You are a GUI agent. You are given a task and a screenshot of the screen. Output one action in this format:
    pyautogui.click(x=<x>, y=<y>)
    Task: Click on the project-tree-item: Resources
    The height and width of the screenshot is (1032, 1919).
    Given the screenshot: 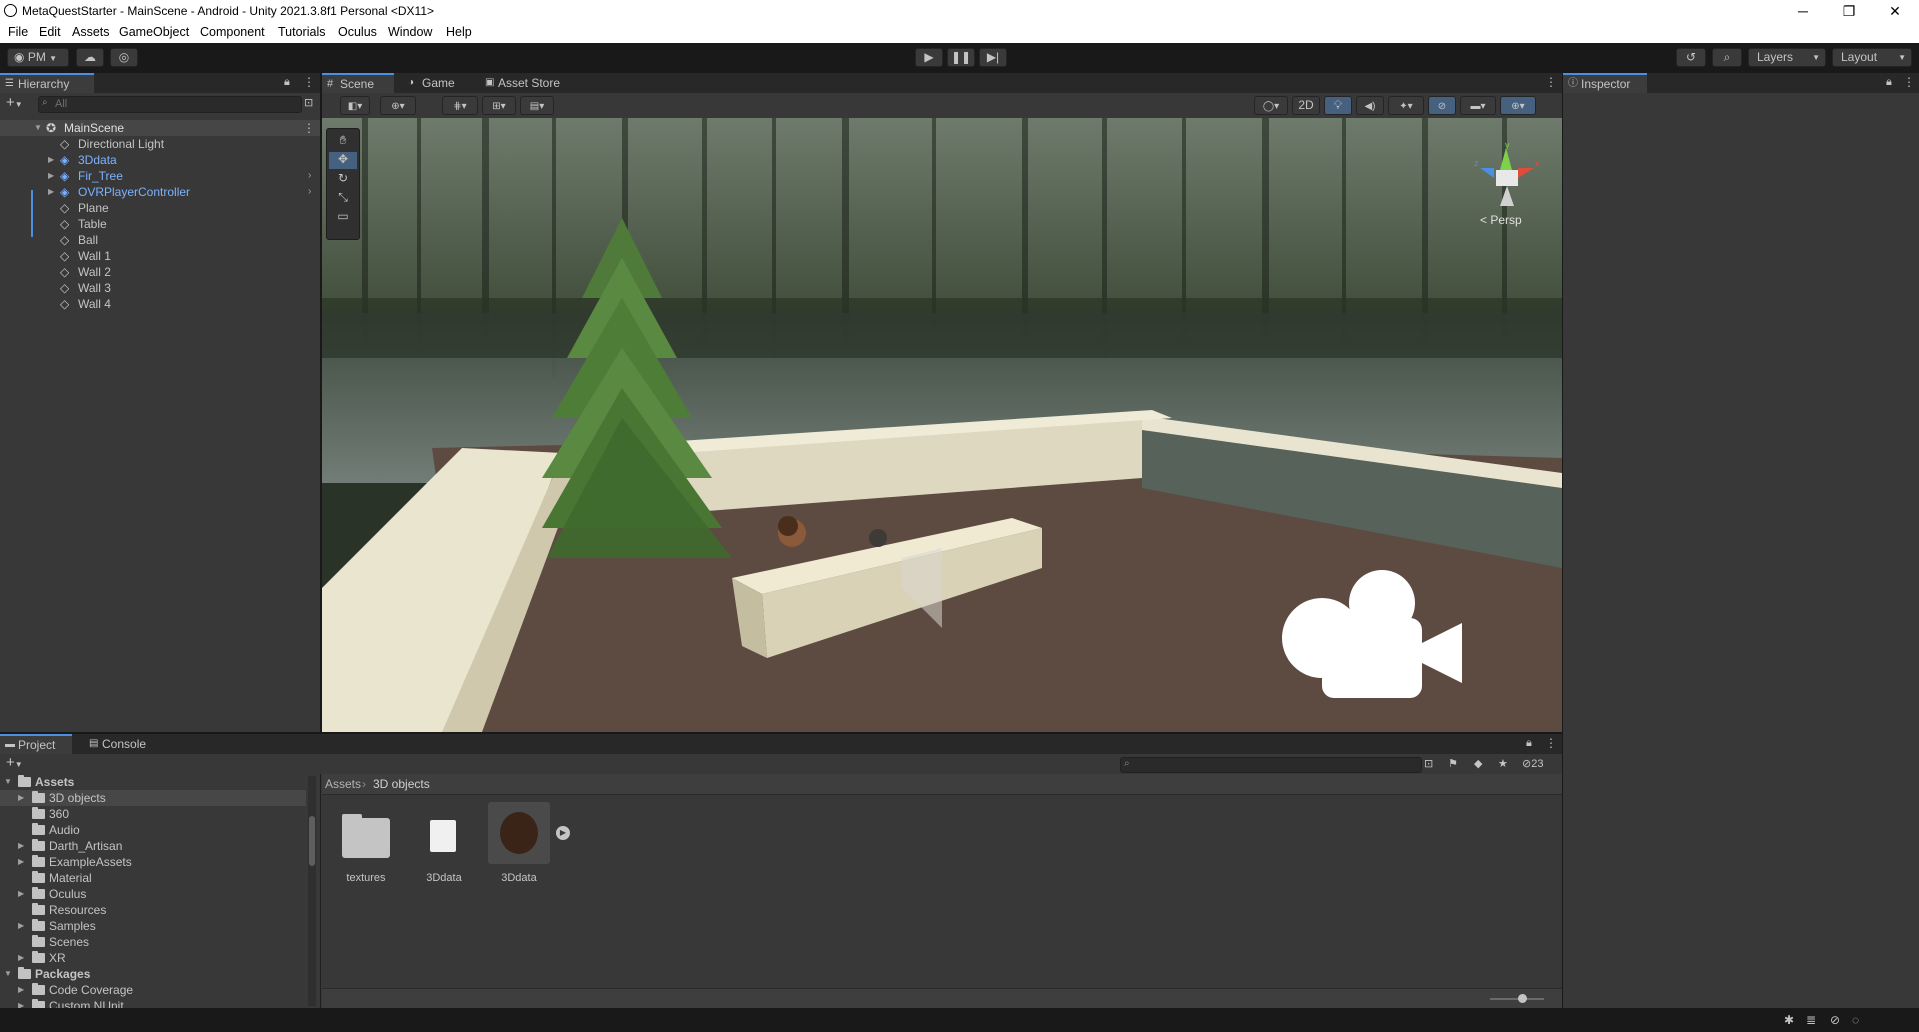 What is the action you would take?
    pyautogui.click(x=153, y=910)
    